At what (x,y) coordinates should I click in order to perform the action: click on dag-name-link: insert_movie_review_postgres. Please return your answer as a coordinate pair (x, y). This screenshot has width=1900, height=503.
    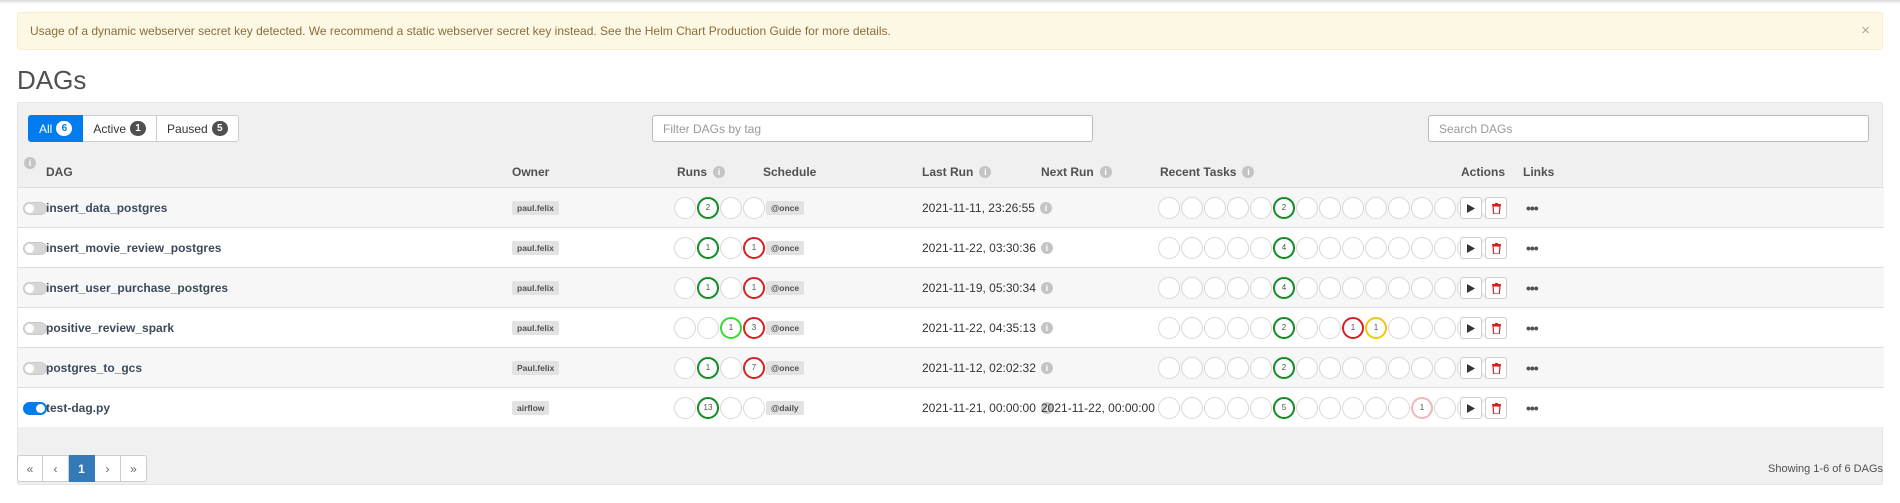
    Looking at the image, I should click on (133, 248).